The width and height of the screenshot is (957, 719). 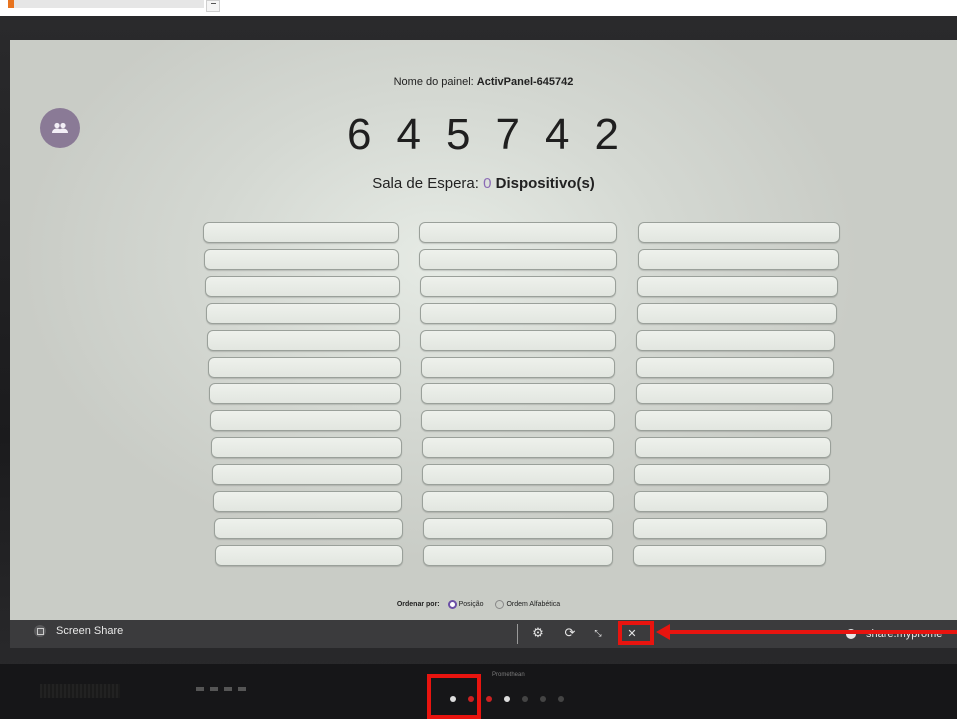 What do you see at coordinates (570, 634) in the screenshot?
I see `refresh-icon: ⟳` at bounding box center [570, 634].